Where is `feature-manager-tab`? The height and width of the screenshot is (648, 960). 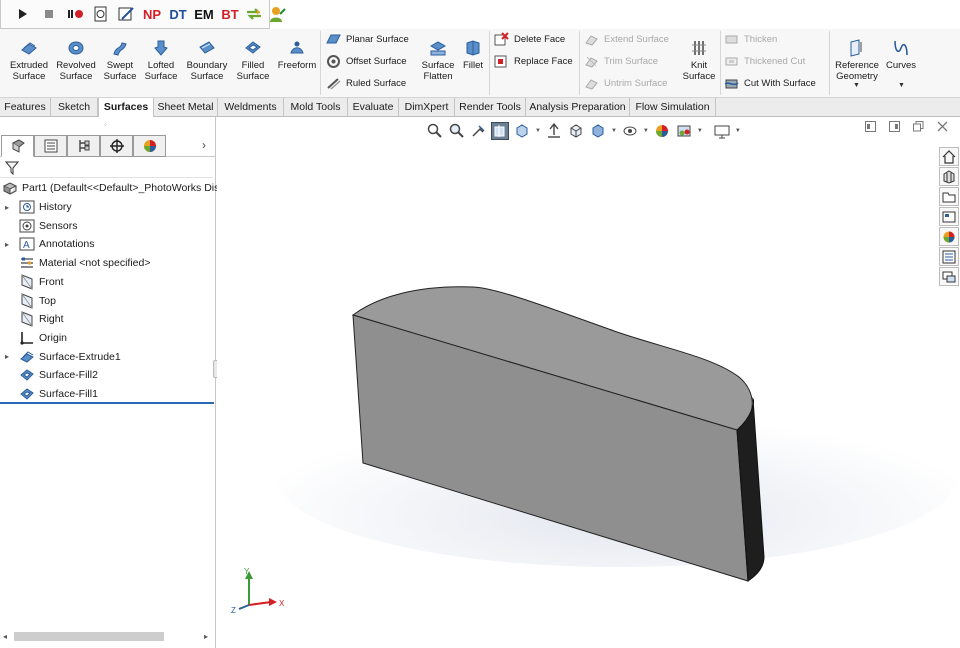
feature-manager-tab is located at coordinates (17, 146).